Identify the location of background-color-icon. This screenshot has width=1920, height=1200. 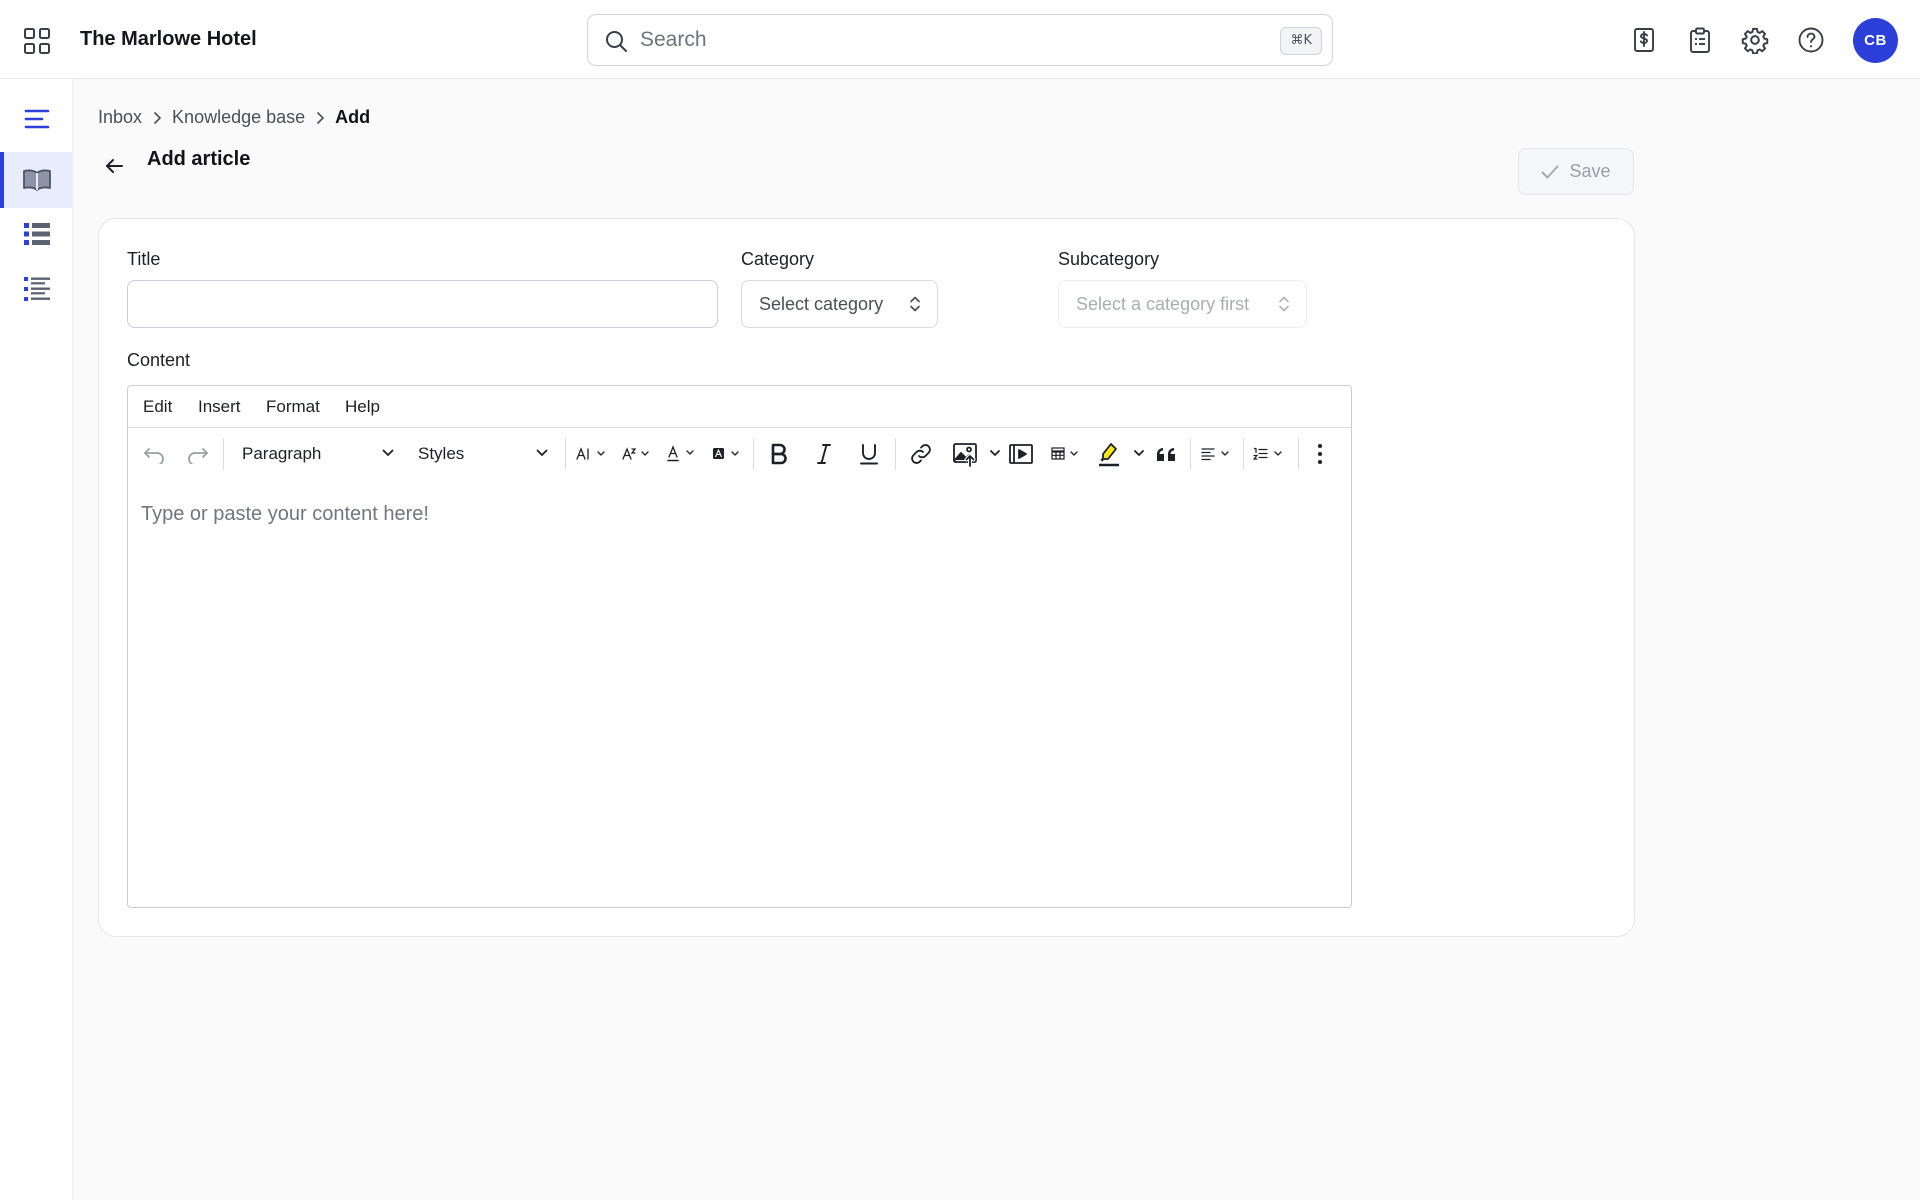
(728, 454).